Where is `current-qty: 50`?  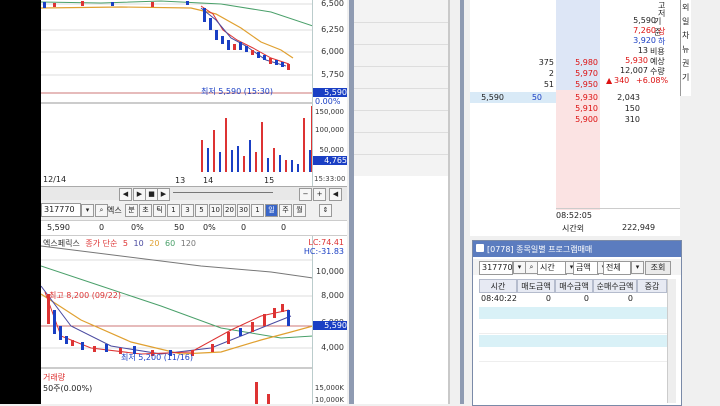 current-qty: 50 is located at coordinates (536, 97).